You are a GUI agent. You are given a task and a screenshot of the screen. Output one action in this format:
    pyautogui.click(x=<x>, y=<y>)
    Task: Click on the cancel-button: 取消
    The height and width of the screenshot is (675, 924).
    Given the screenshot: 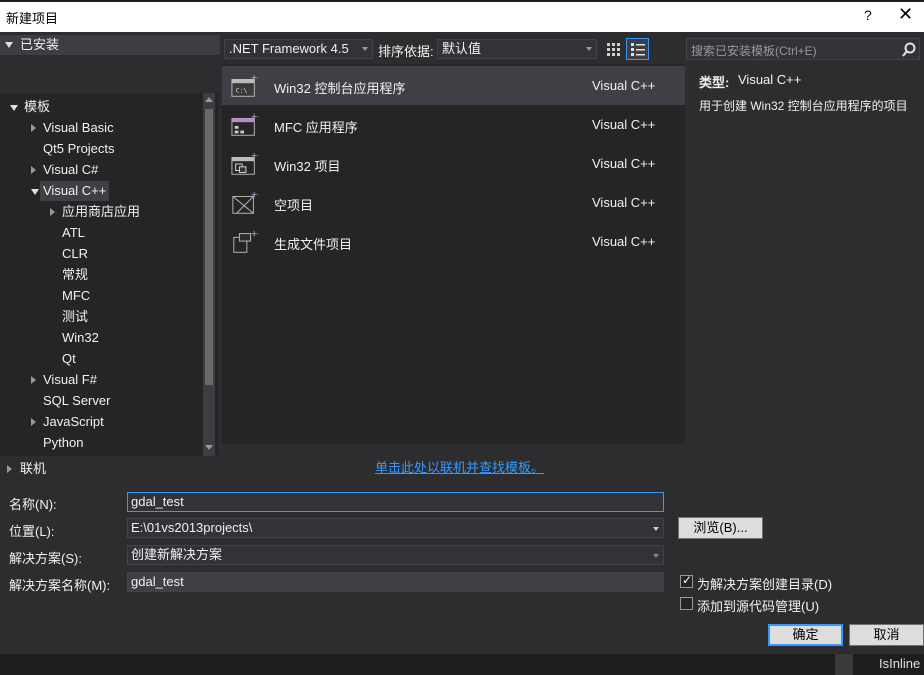 What is the action you would take?
    pyautogui.click(x=886, y=635)
    